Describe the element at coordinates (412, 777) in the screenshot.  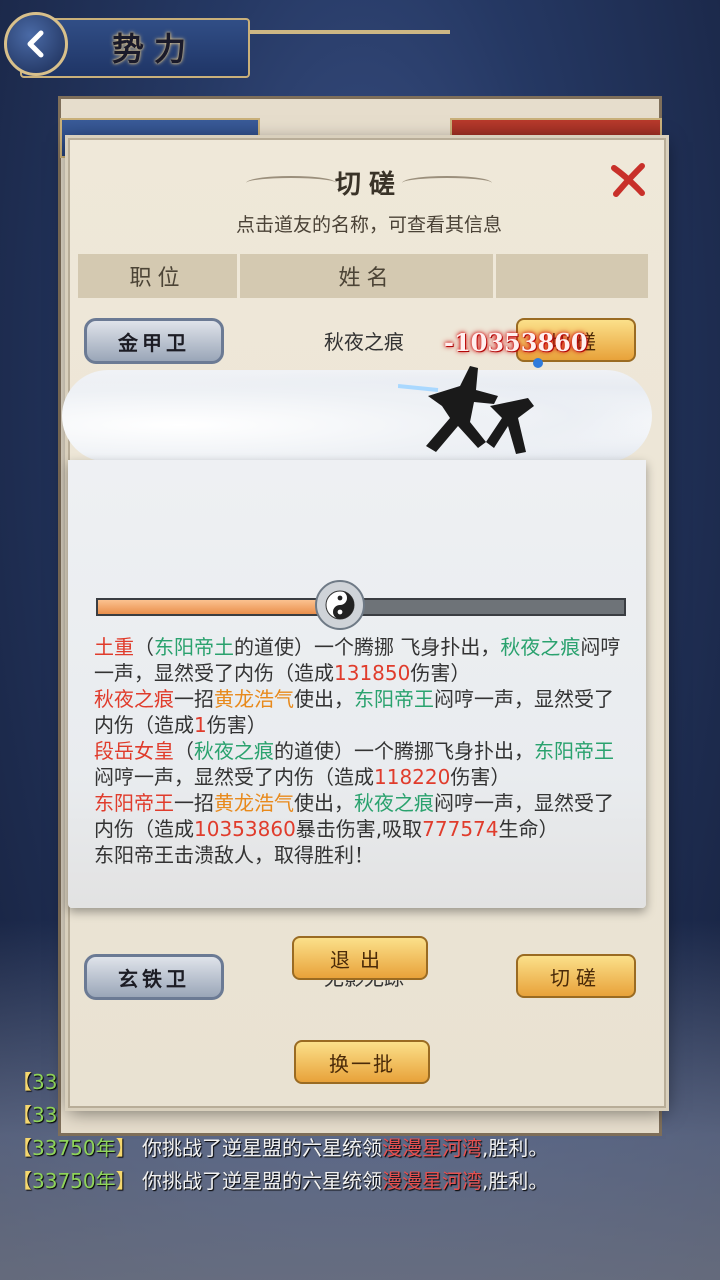
I see `battle-log-segment: 118220` at that location.